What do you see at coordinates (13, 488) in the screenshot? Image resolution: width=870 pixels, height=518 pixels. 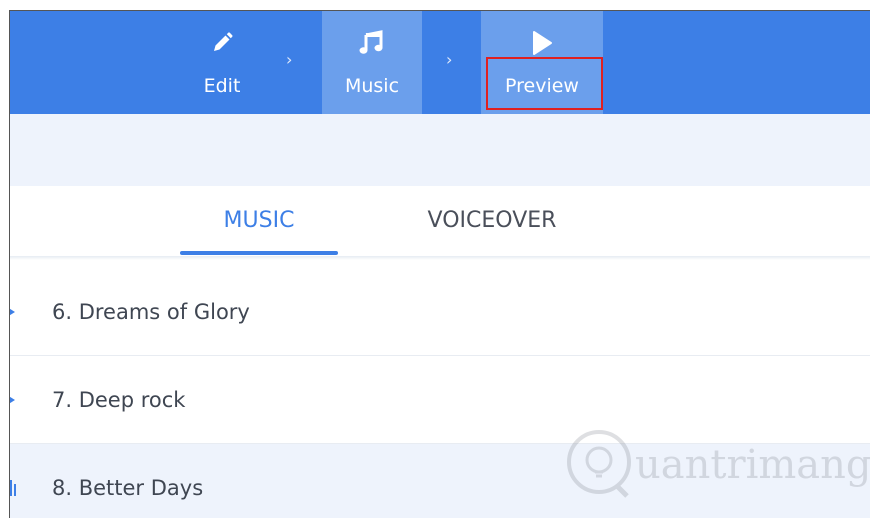 I see `equalizer-icon` at bounding box center [13, 488].